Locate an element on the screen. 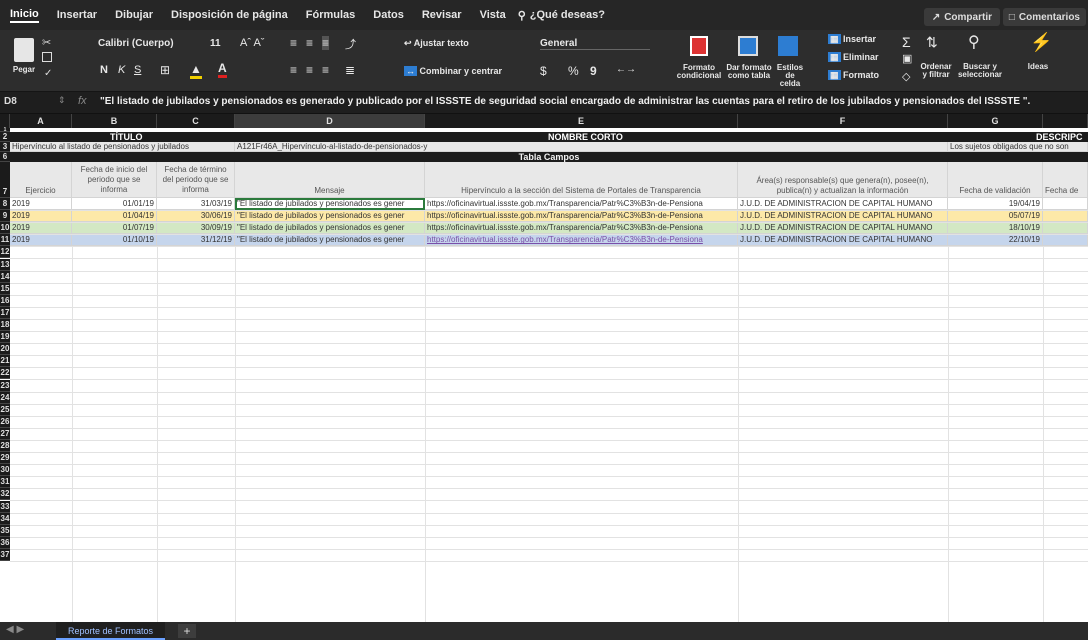 Image resolution: width=1088 pixels, height=640 pixels. row-header: 12 is located at coordinates (5, 252).